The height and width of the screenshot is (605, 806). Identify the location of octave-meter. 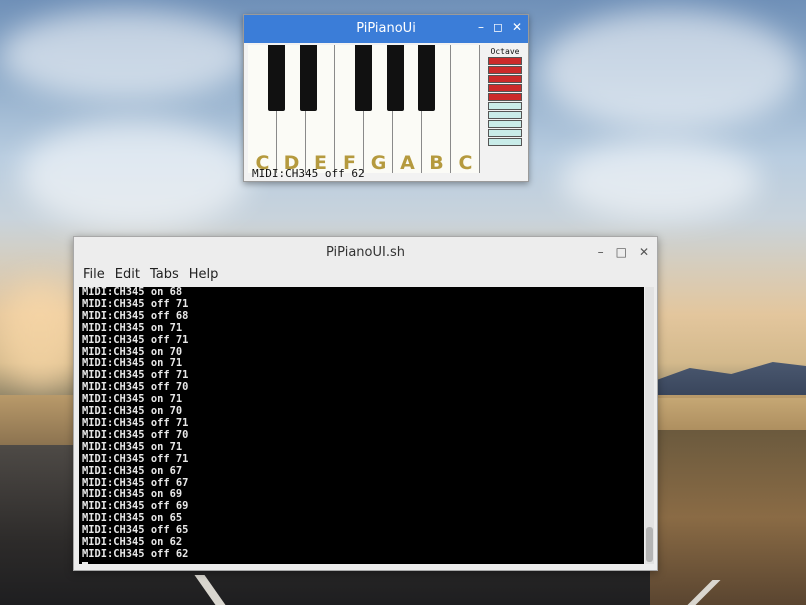
(505, 101).